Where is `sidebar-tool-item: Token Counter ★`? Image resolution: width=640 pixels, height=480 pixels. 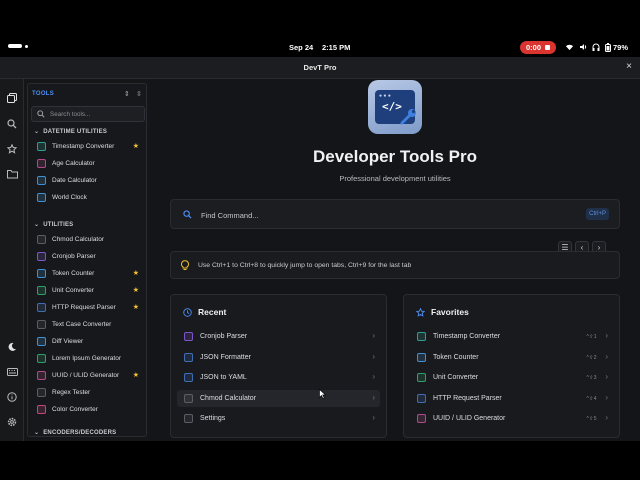 sidebar-tool-item: Token Counter ★ is located at coordinates (88, 273).